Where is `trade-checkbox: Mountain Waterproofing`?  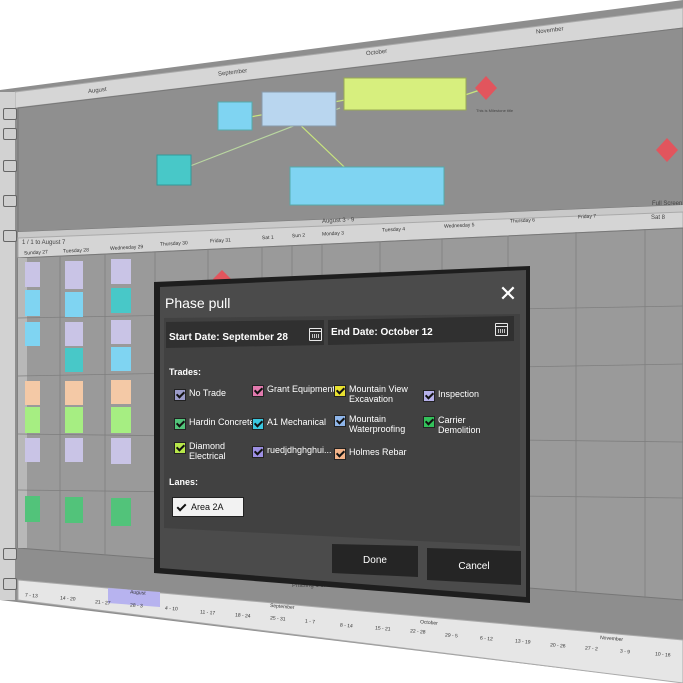 trade-checkbox: Mountain Waterproofing is located at coordinates (376, 424).